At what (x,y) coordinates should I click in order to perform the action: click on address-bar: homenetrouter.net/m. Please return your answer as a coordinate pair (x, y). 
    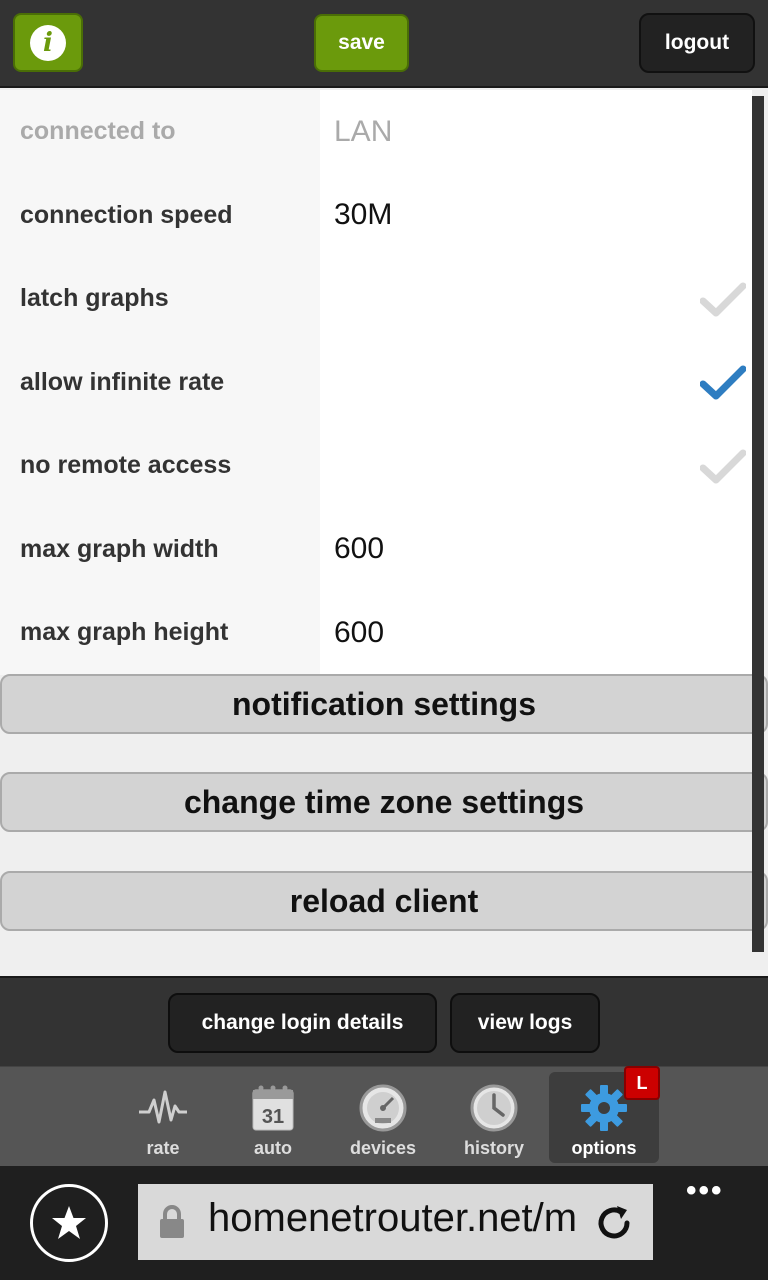
    Looking at the image, I should click on (395, 1222).